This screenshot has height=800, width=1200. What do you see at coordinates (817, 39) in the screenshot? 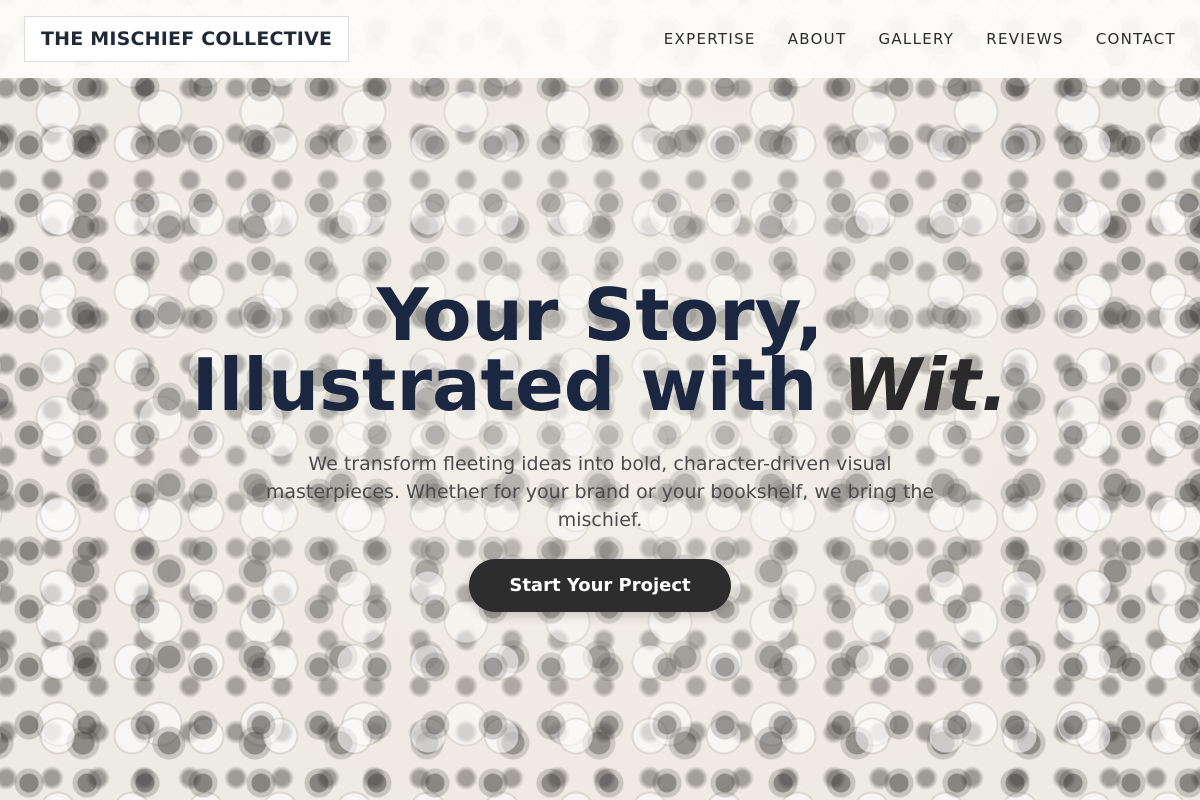
I see `nav-link-about: ABOUT` at bounding box center [817, 39].